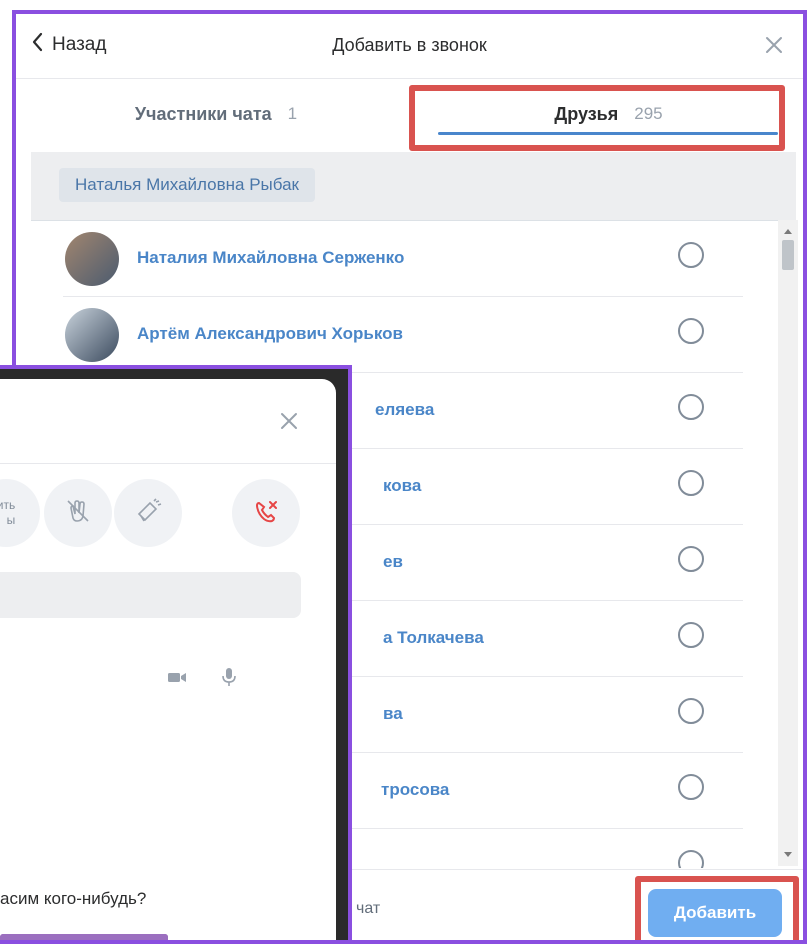 The image size is (807, 944). What do you see at coordinates (229, 677) in the screenshot?
I see `microphone-icon` at bounding box center [229, 677].